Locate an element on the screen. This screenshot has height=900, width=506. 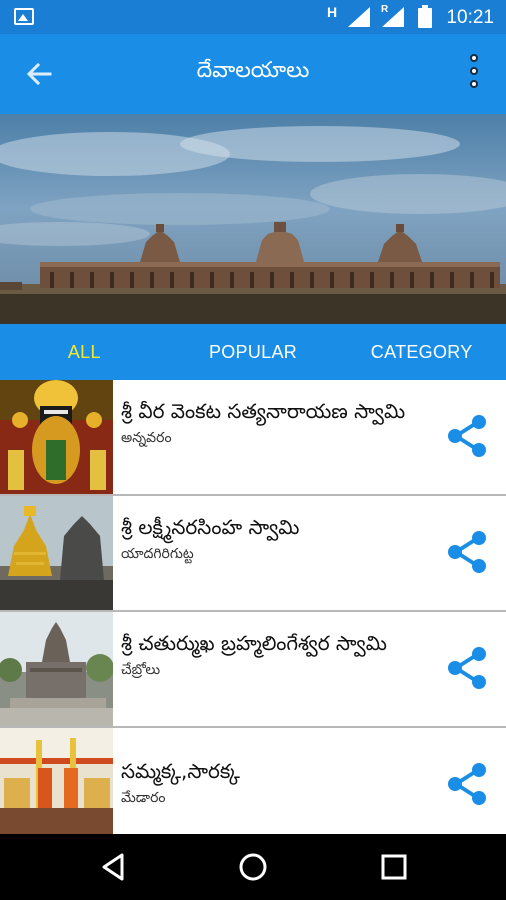
more-options-button is located at coordinates (474, 74).